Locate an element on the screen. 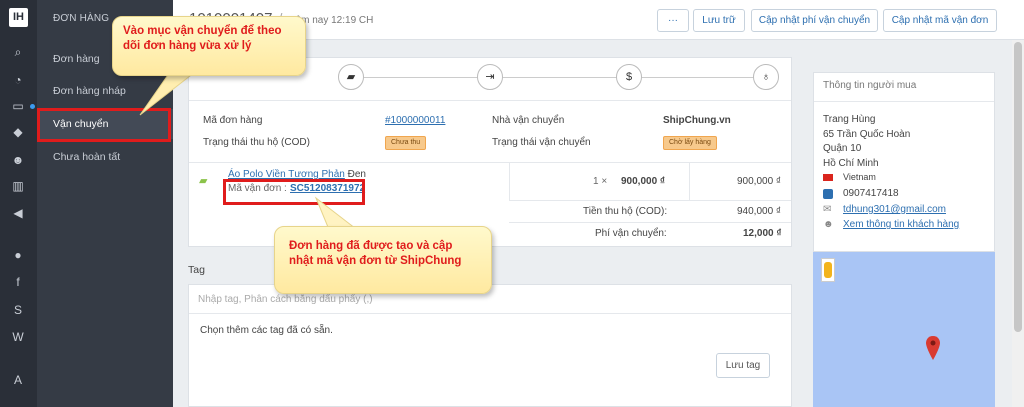  update-tracking-code-button: Cập nhật mã vận đơn is located at coordinates (940, 20).